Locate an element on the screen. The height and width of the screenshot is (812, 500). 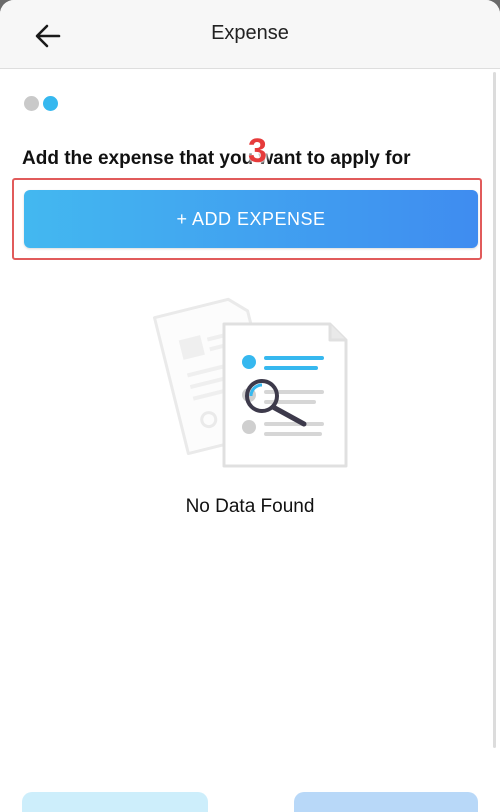
no-data-document-search-icon is located at coordinates (250, 382).